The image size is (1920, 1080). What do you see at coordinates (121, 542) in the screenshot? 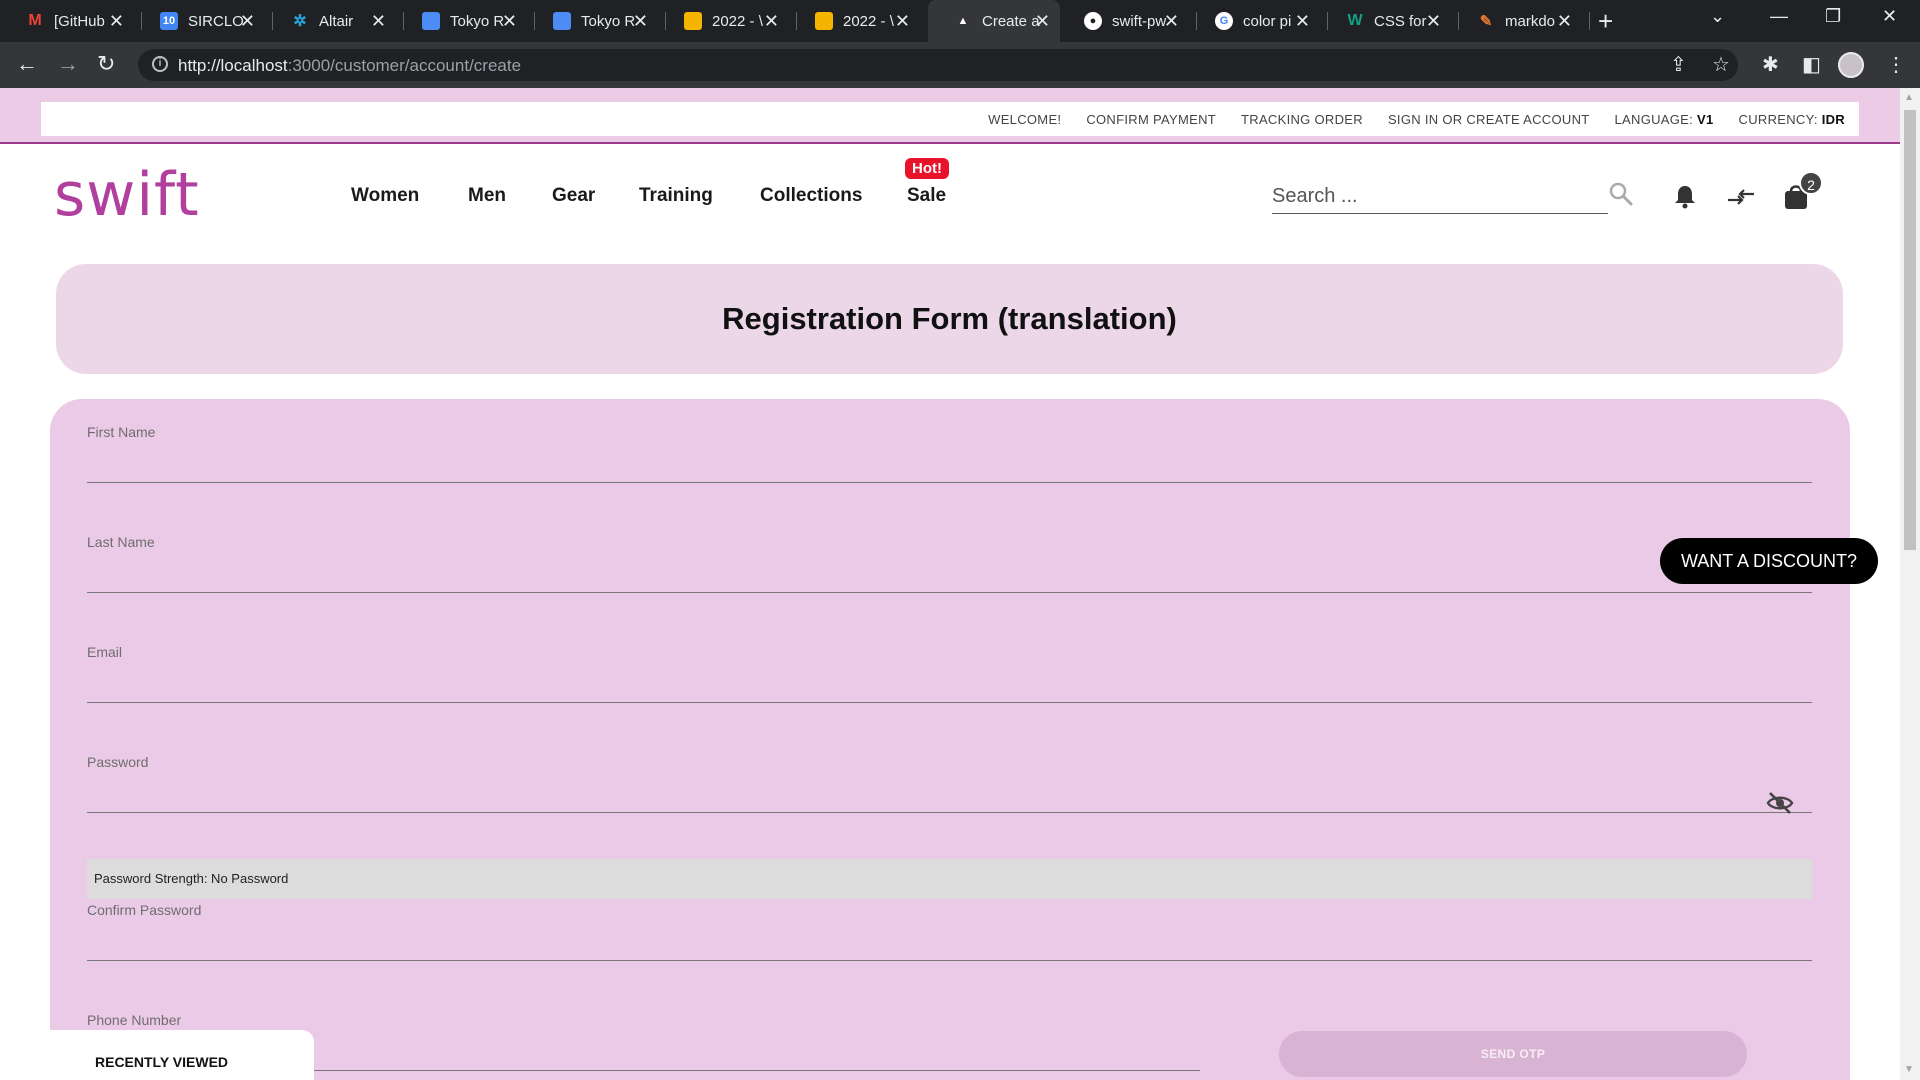
I see `last-name-label: Last Name` at bounding box center [121, 542].